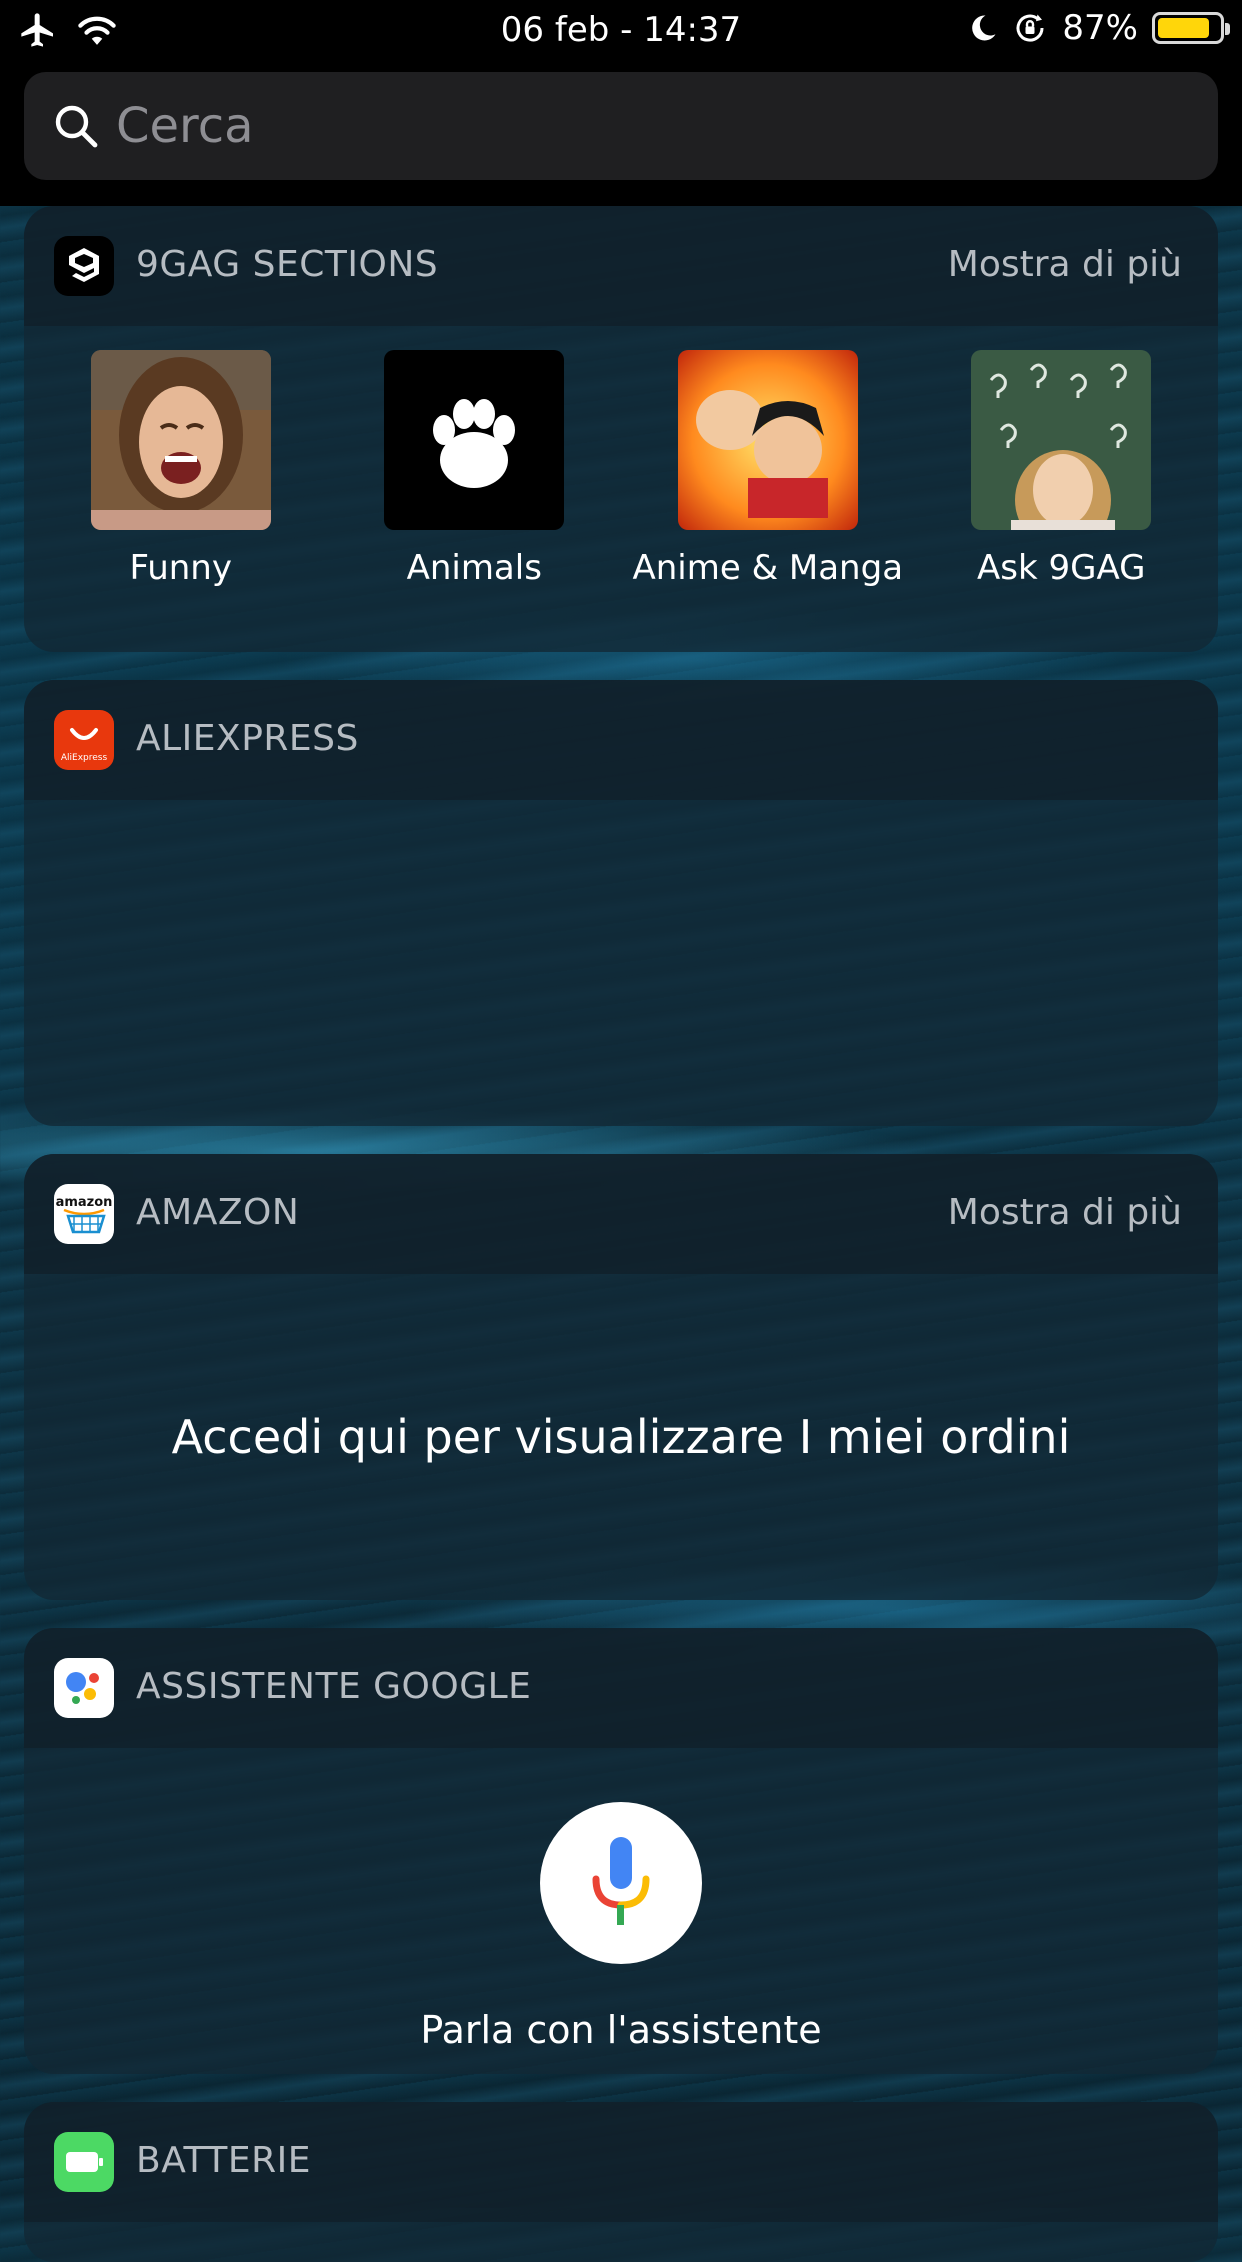 Image resolution: width=1242 pixels, height=2262 pixels. I want to click on battery-icon, so click(1191, 28).